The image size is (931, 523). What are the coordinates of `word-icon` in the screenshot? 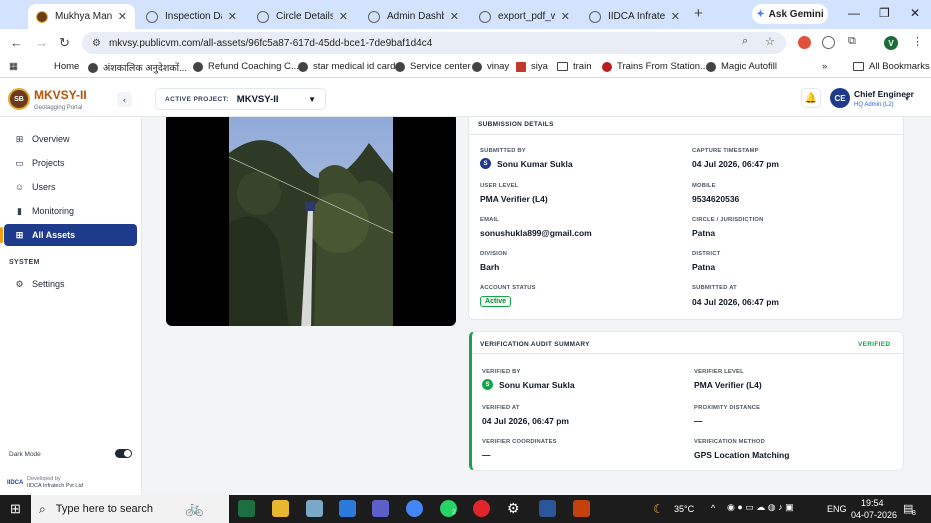 It's located at (547, 508).